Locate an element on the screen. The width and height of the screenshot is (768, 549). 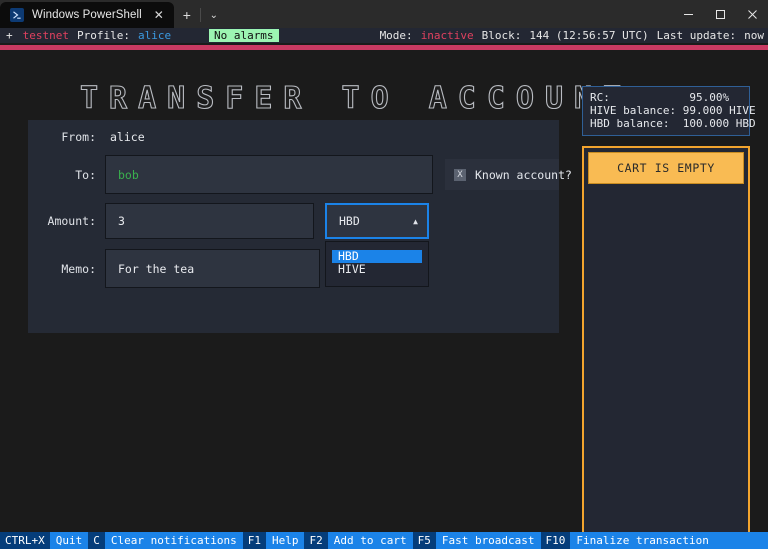
shortcut-desc-clear: Clear notifications is located at coordinates (173, 540).